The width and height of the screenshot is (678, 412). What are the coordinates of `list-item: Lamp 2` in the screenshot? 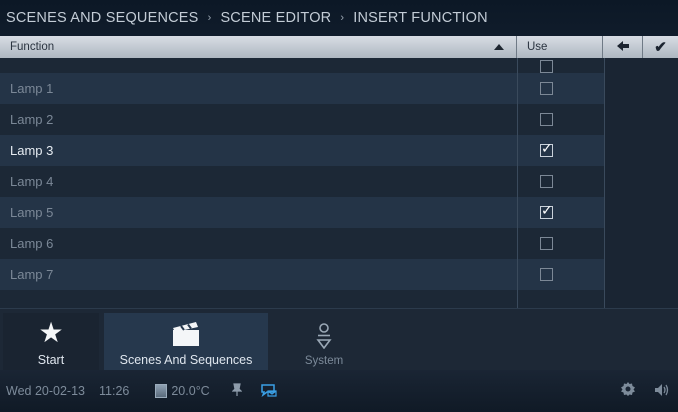 It's located at (258, 119).